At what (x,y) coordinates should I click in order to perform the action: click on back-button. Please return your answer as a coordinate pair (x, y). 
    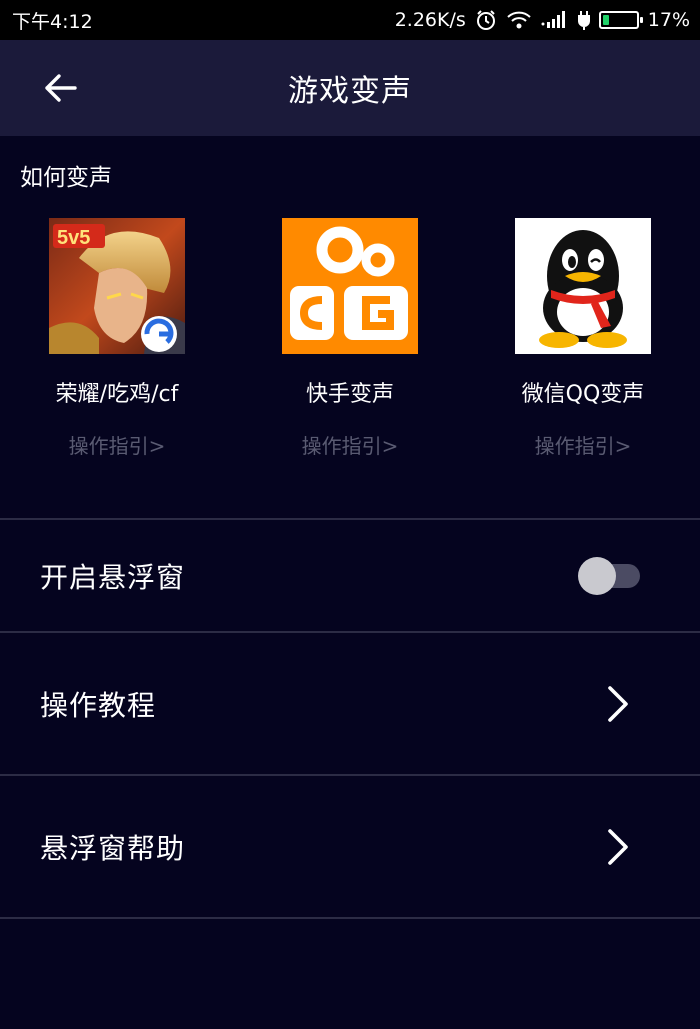
    Looking at the image, I should click on (60, 88).